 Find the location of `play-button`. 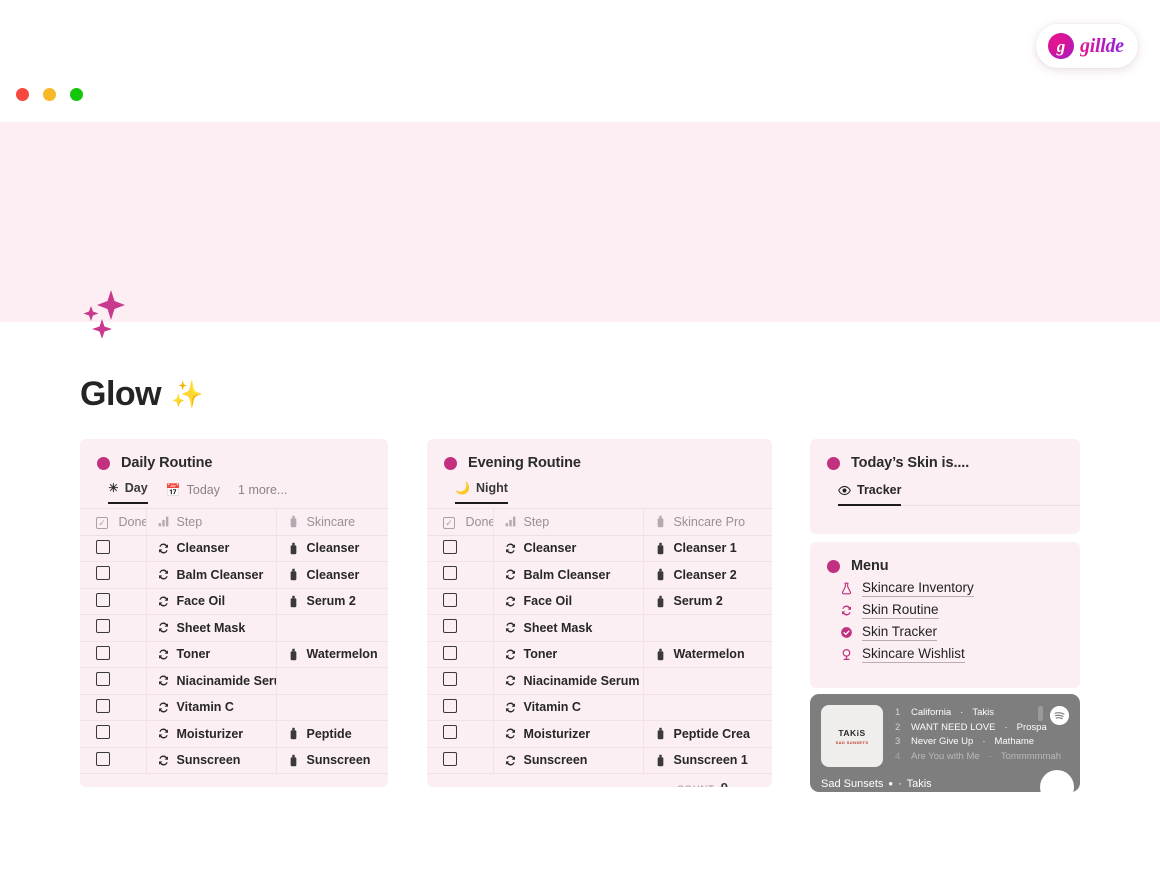

play-button is located at coordinates (1057, 781).